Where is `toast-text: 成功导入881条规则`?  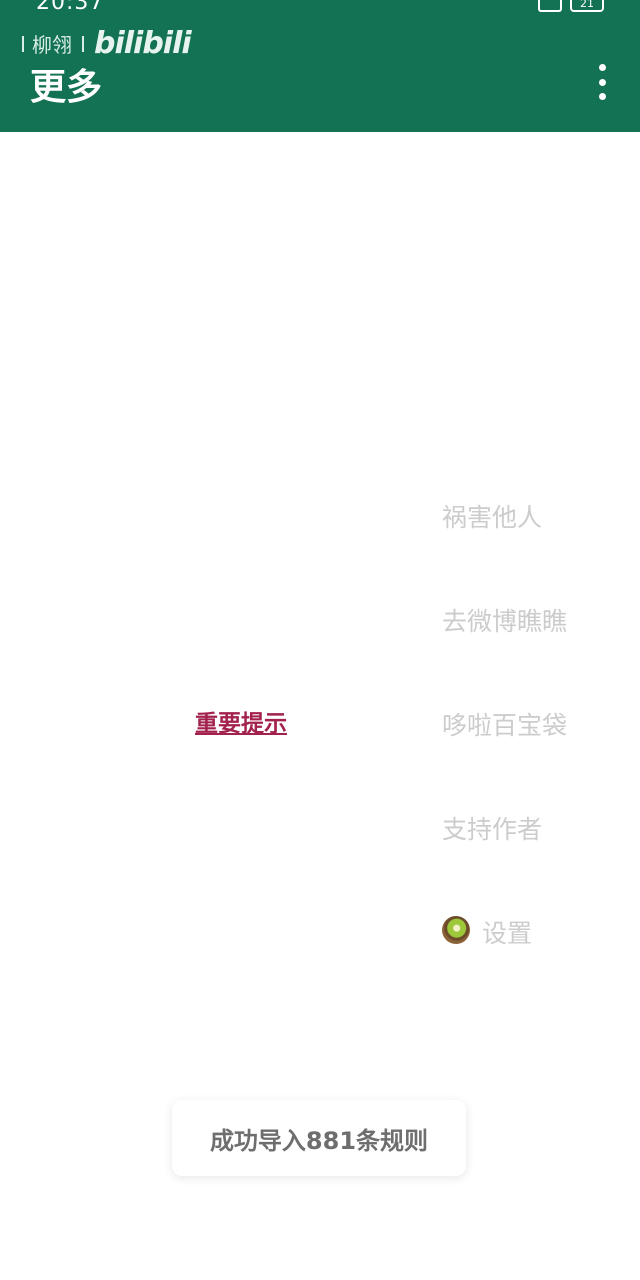 toast-text: 成功导入881条规则 is located at coordinates (319, 1140).